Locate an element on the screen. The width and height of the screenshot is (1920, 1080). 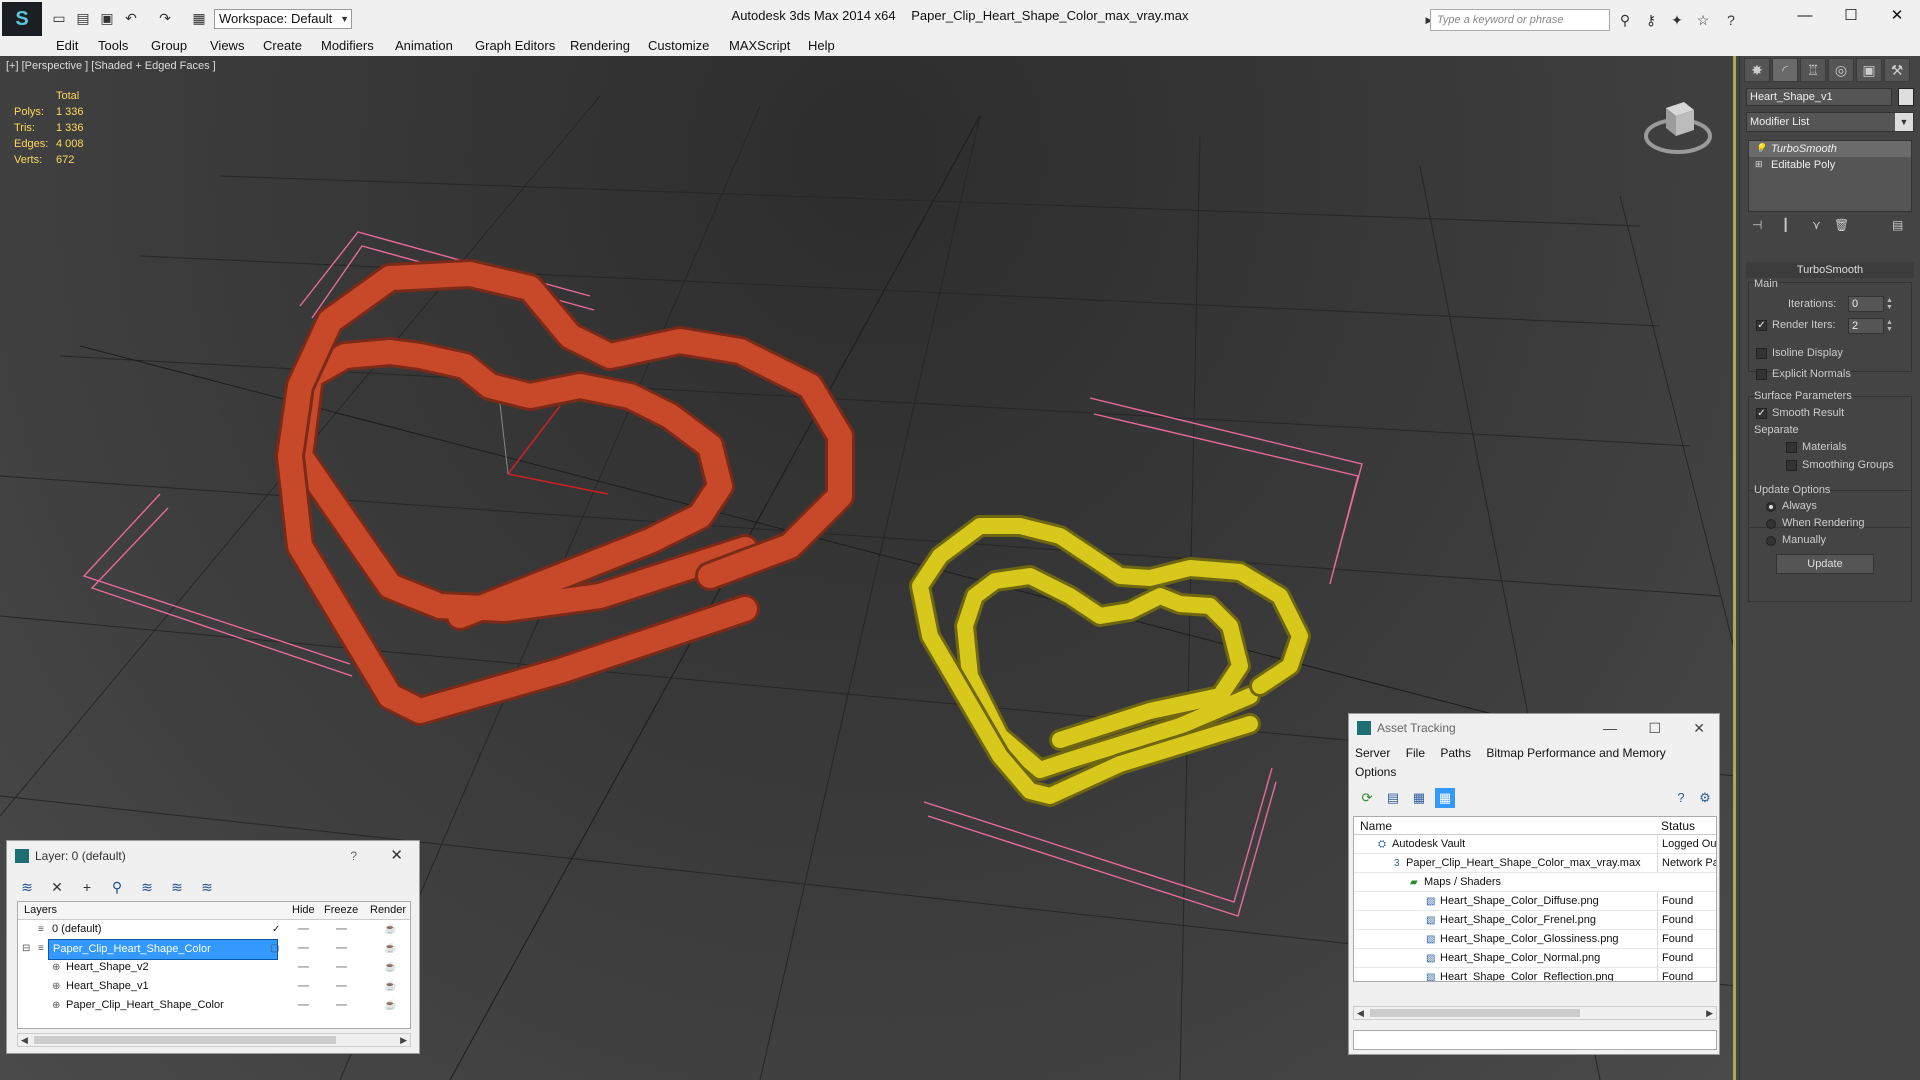
vault-help-icon: ? is located at coordinates (1681, 798).